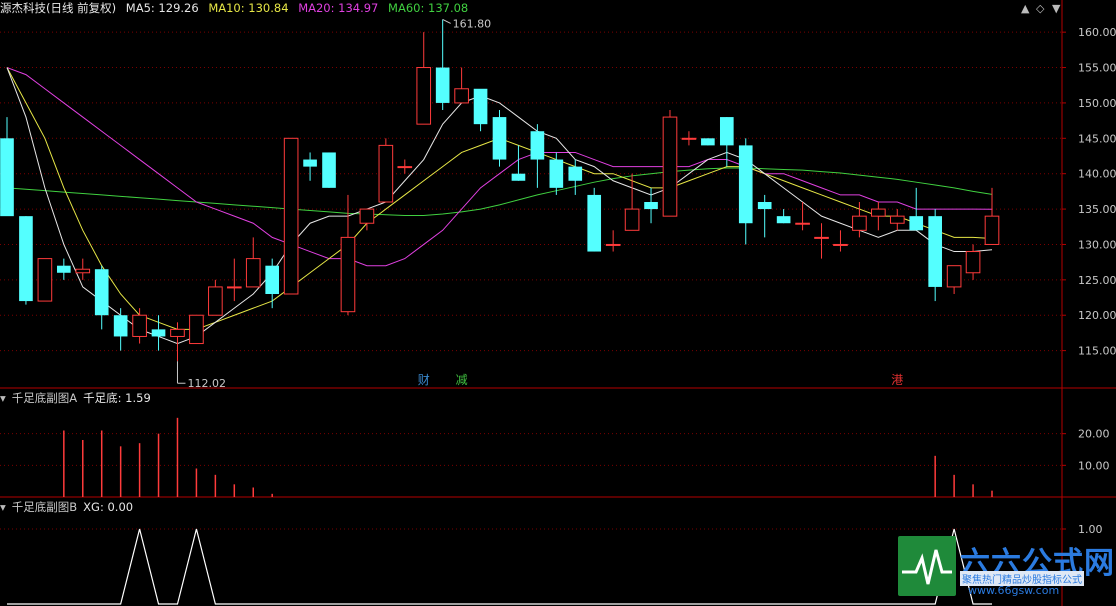 Image resolution: width=1116 pixels, height=606 pixels. Describe the element at coordinates (927, 566) in the screenshot. I see `chart-logo-icon` at that location.